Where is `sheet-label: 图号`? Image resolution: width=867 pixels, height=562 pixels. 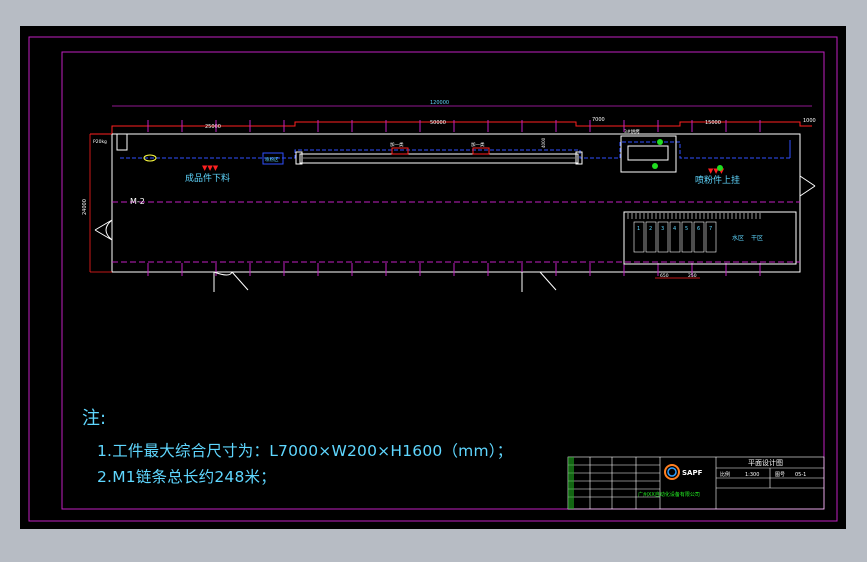
sheet-label: 图号 is located at coordinates (780, 475).